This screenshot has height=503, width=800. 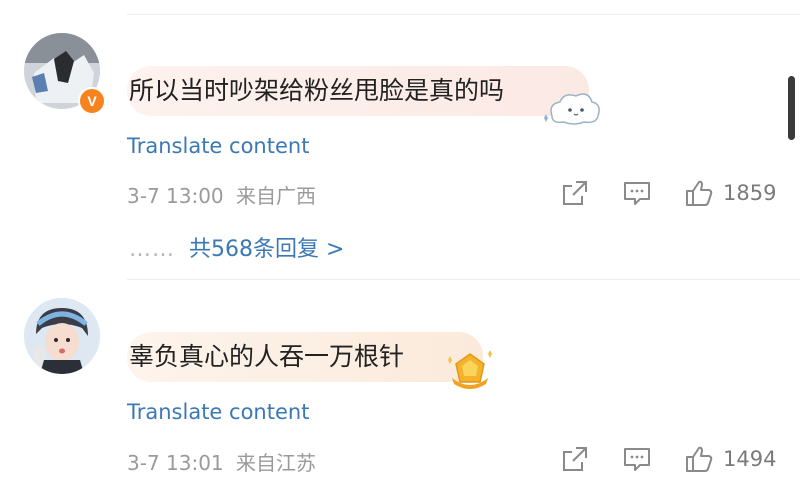 I want to click on avatar, so click(x=62, y=336).